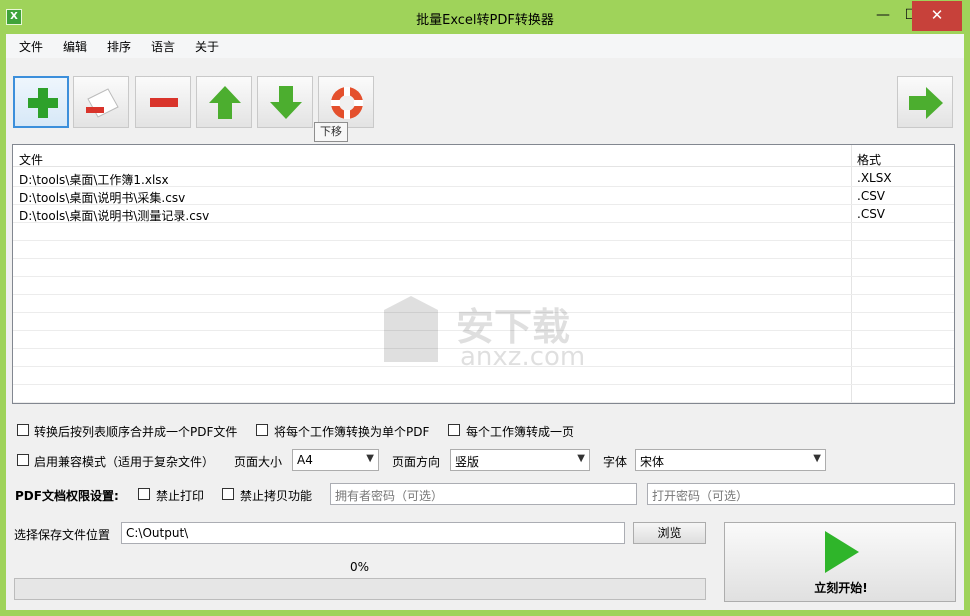  I want to click on clear-icon, so click(102, 103).